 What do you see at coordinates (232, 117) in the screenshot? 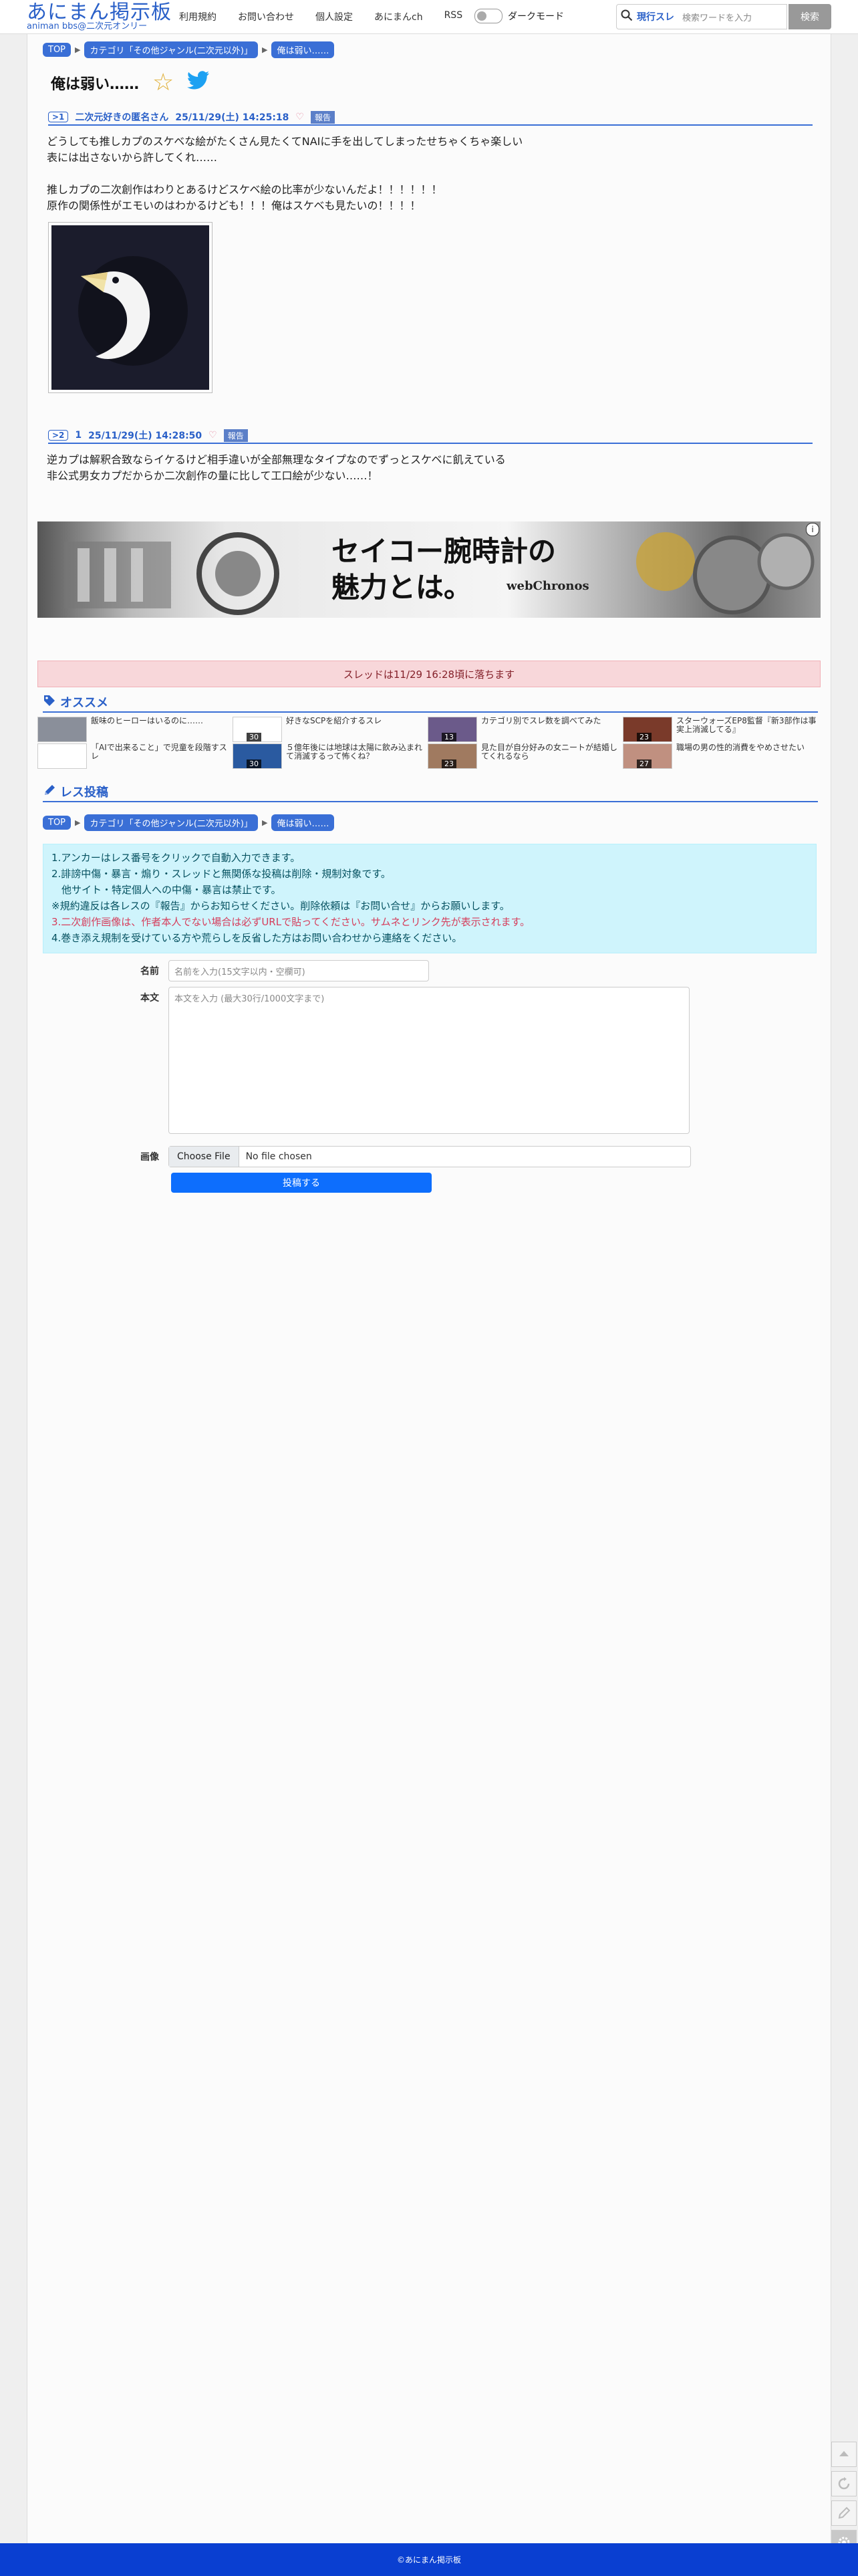
I see `post-date: 25/11/29(土) 14:25:18` at bounding box center [232, 117].